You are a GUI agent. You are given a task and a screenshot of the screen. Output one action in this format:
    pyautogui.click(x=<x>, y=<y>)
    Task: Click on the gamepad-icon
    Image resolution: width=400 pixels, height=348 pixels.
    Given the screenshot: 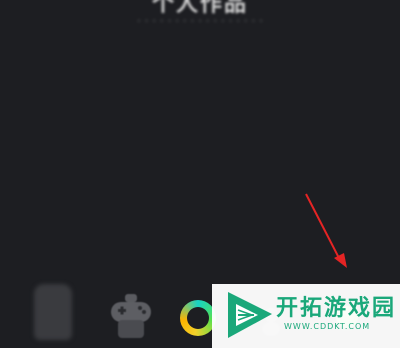 What is the action you would take?
    pyautogui.click(x=131, y=316)
    